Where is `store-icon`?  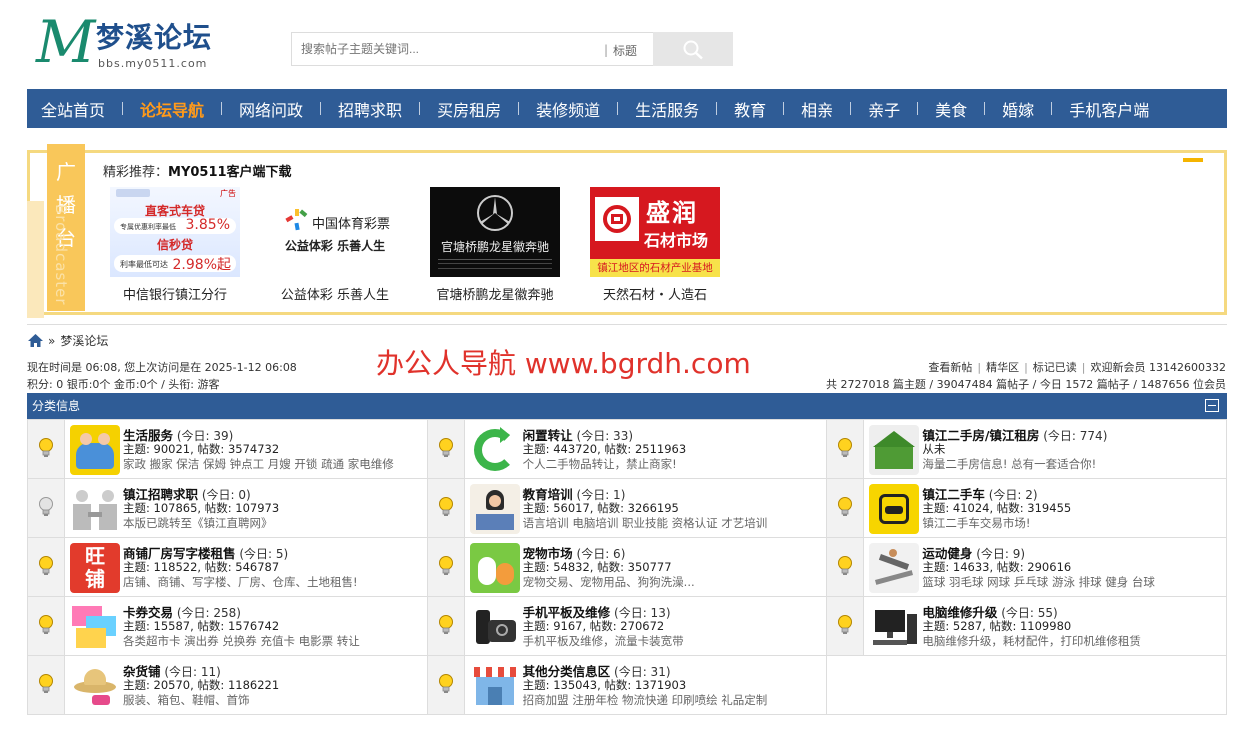
store-icon is located at coordinates (494, 686).